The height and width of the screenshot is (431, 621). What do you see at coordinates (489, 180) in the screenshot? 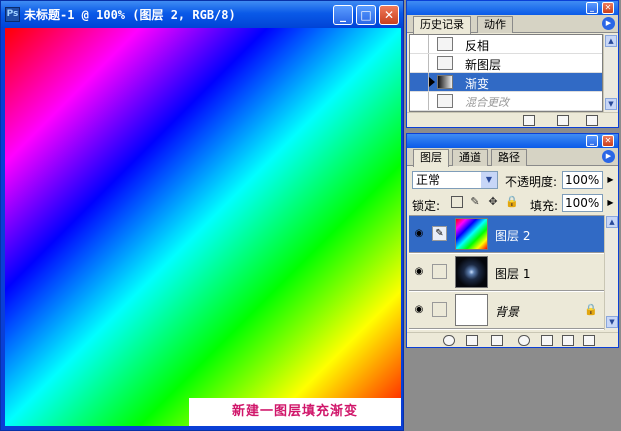
I see `chevron-down-icon: ▼` at bounding box center [489, 180].